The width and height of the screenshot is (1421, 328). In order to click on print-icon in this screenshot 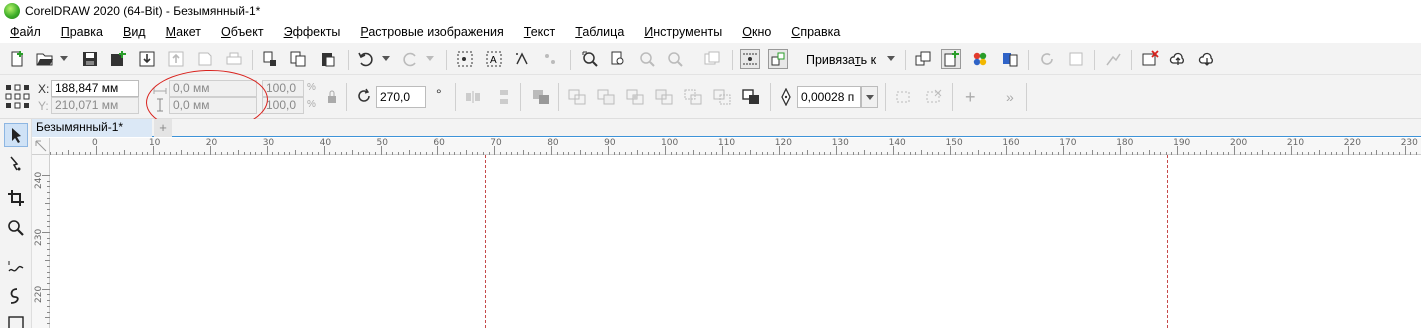, I will do `click(234, 59)`.